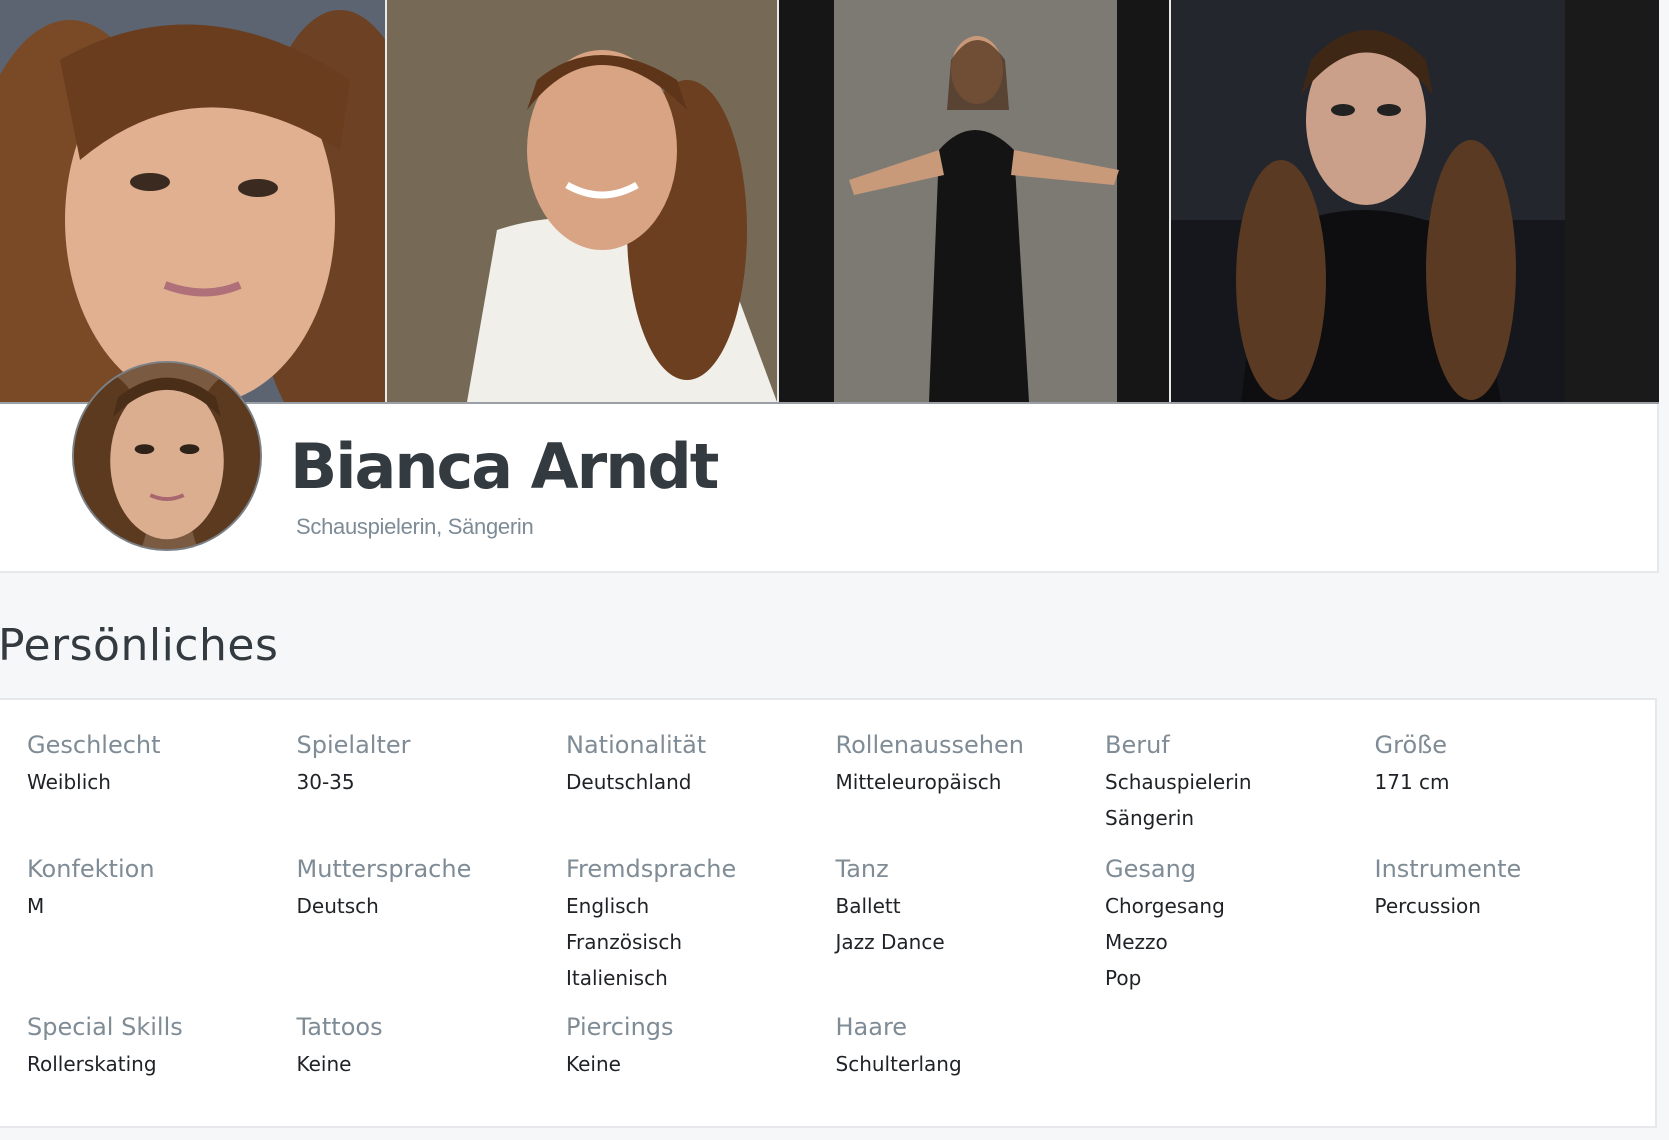  What do you see at coordinates (1412, 782) in the screenshot?
I see `attribute-value: 171 cm` at bounding box center [1412, 782].